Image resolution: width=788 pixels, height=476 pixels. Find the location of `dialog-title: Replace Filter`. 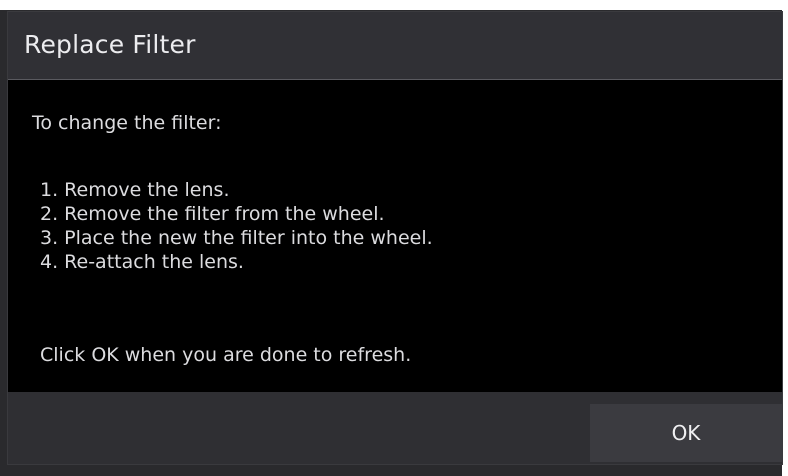

dialog-title: Replace Filter is located at coordinates (110, 44).